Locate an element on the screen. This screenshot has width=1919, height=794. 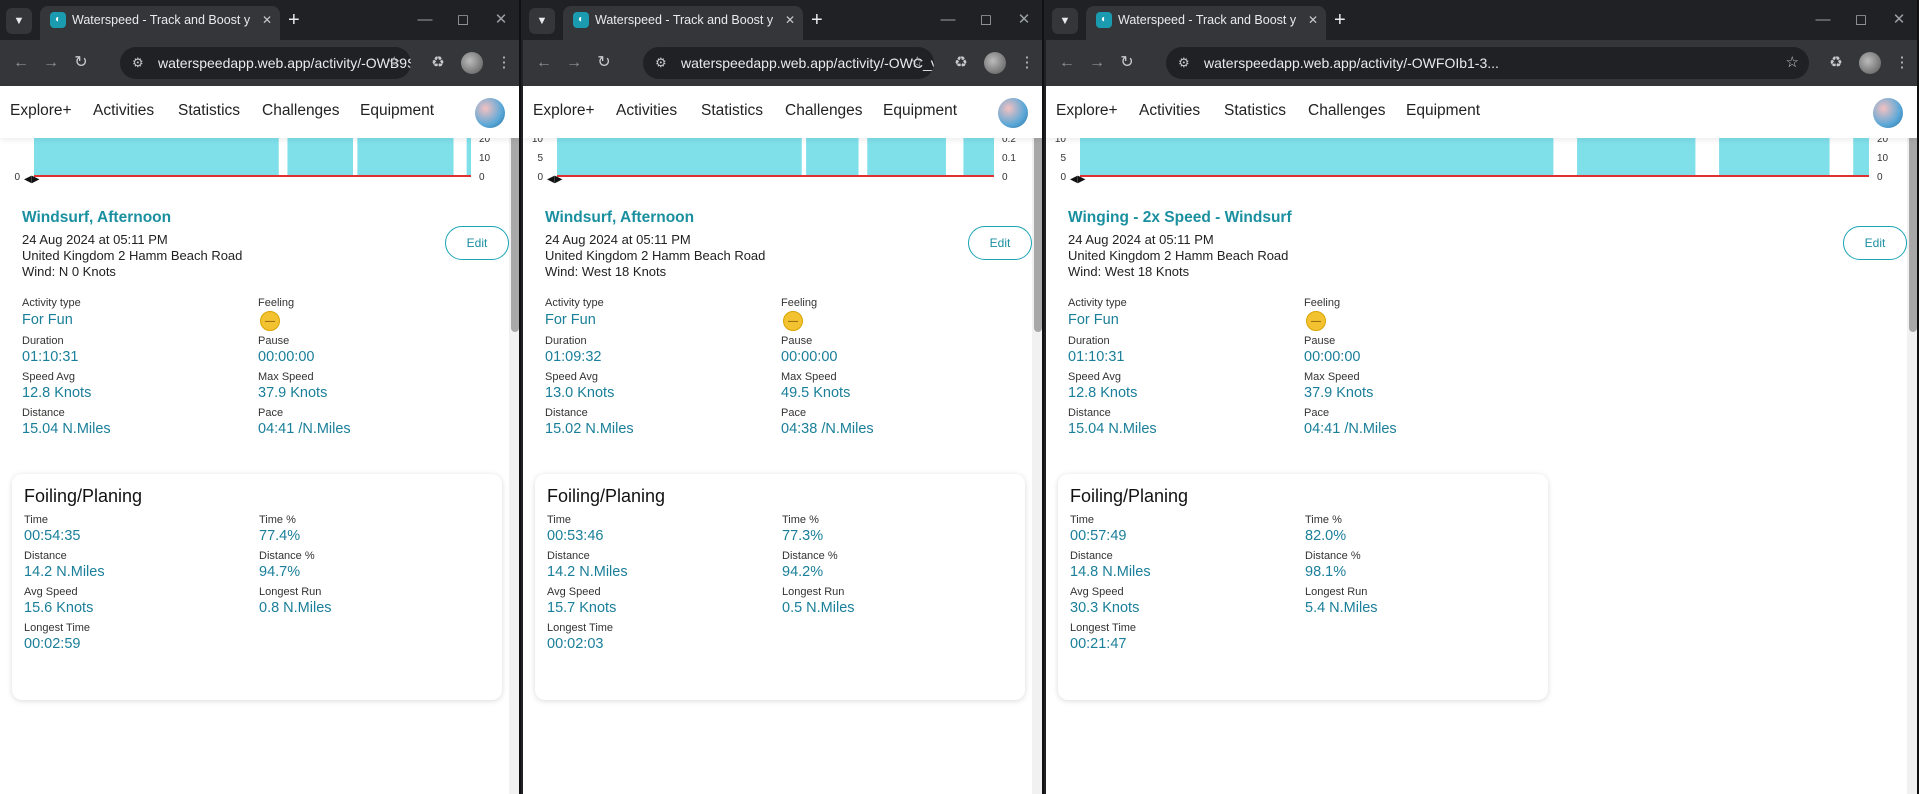
distance-value: 15.04 N.Miles is located at coordinates (1112, 429).